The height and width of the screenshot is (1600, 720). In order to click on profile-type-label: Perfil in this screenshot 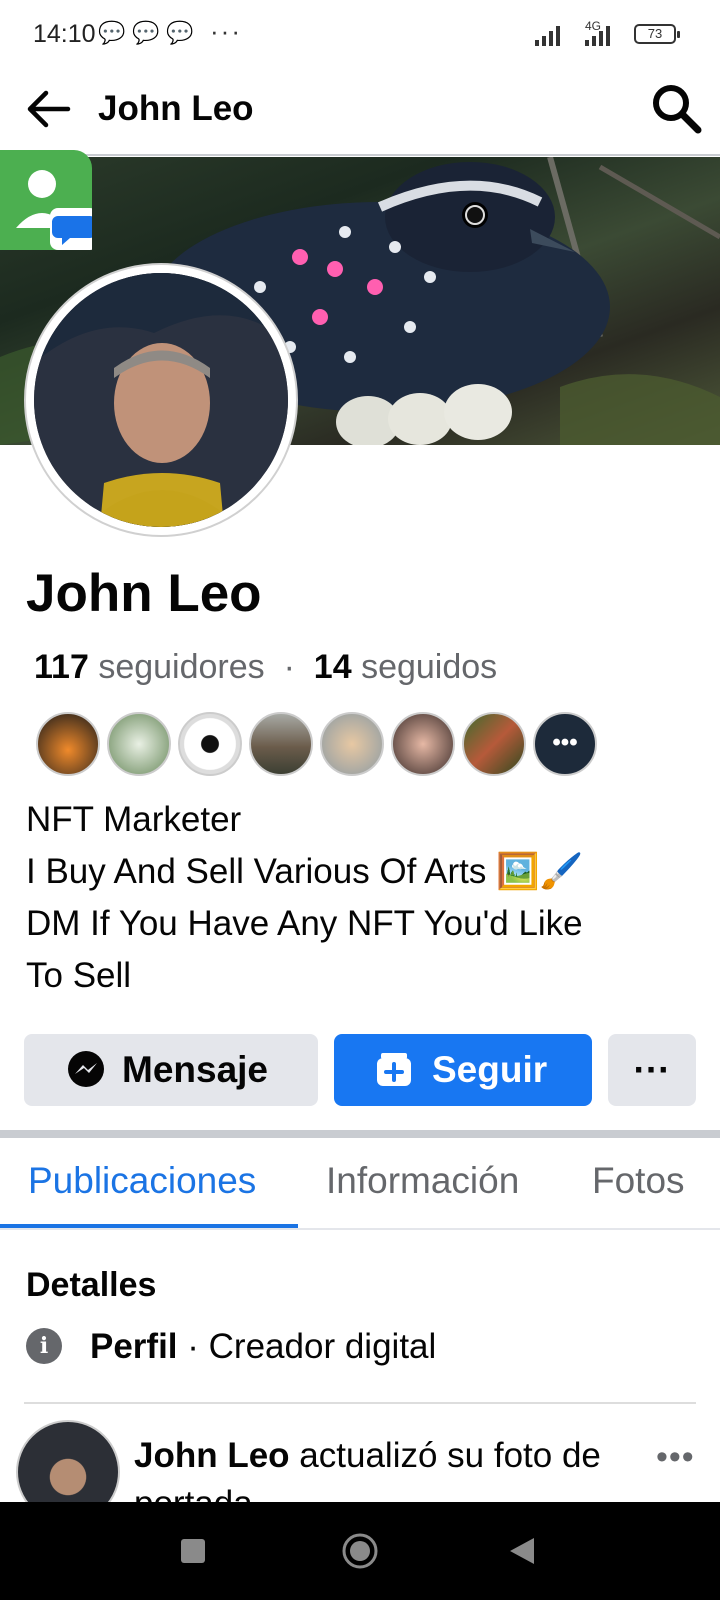, I will do `click(134, 1346)`.